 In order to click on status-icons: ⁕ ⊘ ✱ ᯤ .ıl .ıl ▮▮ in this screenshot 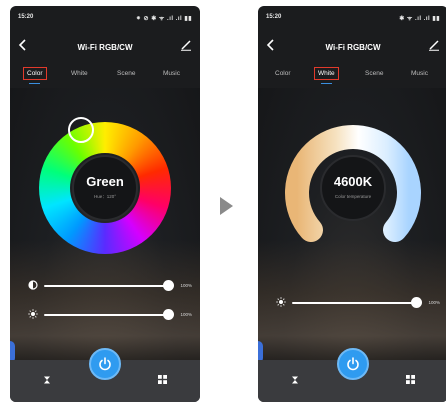, I will do `click(163, 19)`.